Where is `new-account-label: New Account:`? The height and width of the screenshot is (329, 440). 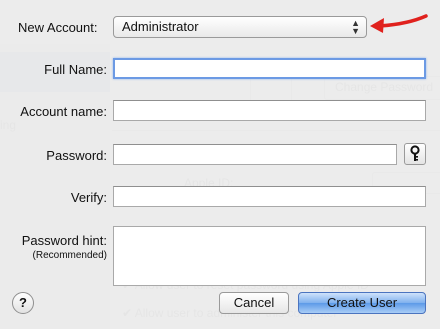
new-account-label: New Account: is located at coordinates (58, 27).